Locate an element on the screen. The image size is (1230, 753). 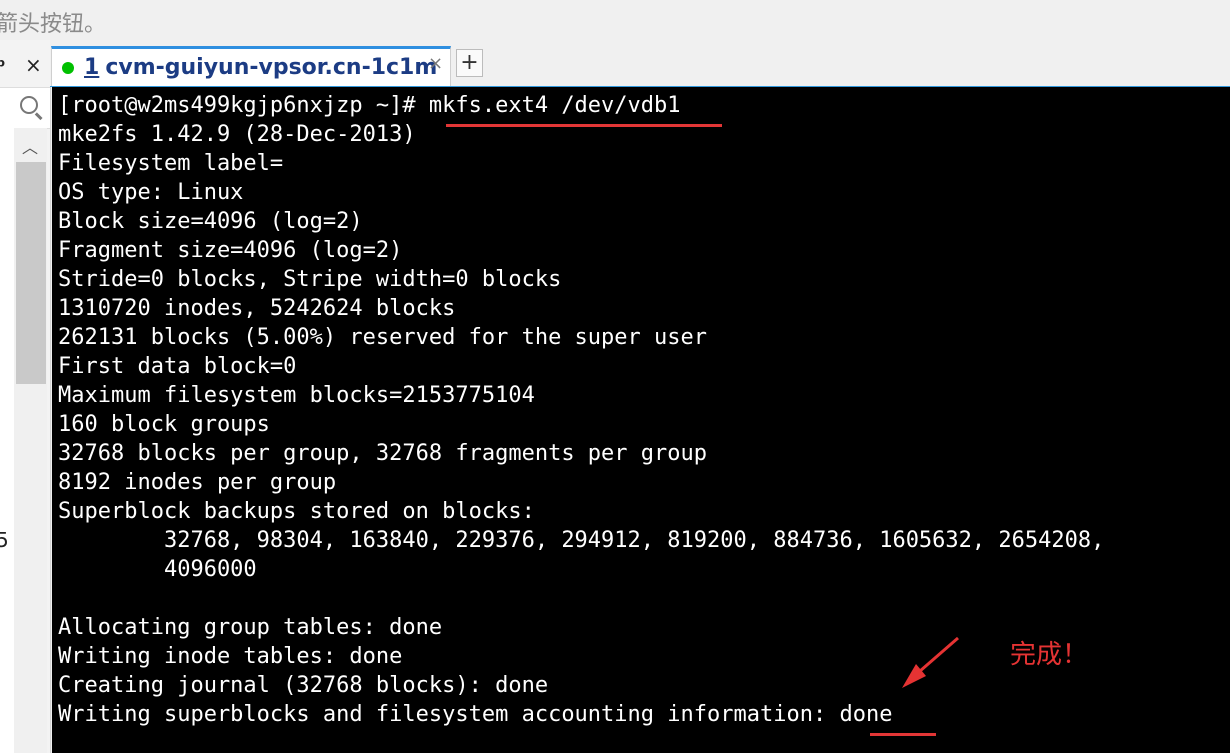
session-search-box is located at coordinates (25, 108).